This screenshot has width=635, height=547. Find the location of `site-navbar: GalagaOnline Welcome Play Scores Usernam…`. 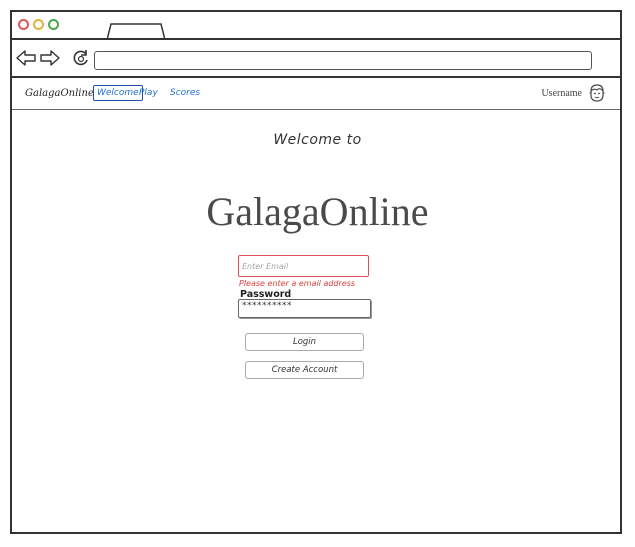

site-navbar: GalagaOnline Welcome Play Scores Usernam… is located at coordinates (316, 94).